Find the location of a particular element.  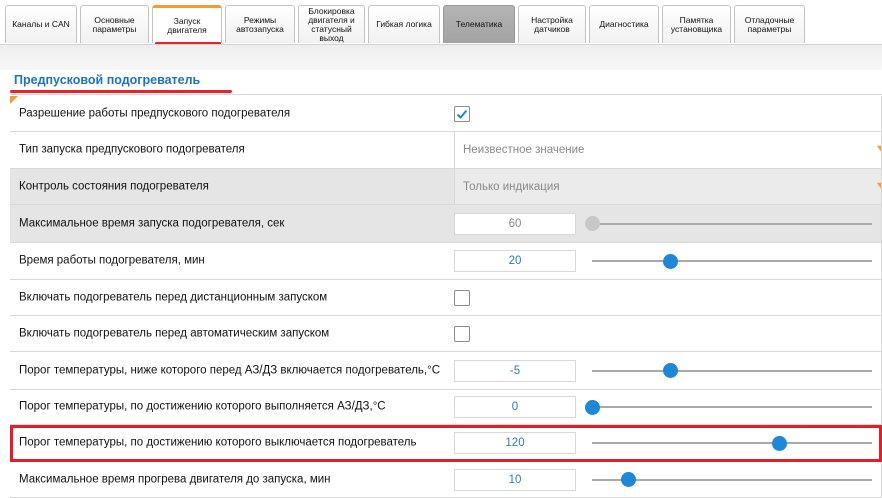

tab-telematics: Телематика is located at coordinates (479, 24).